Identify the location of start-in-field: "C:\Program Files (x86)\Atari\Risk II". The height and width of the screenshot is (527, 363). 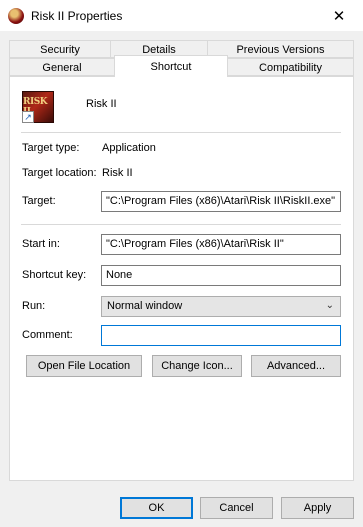
(221, 244).